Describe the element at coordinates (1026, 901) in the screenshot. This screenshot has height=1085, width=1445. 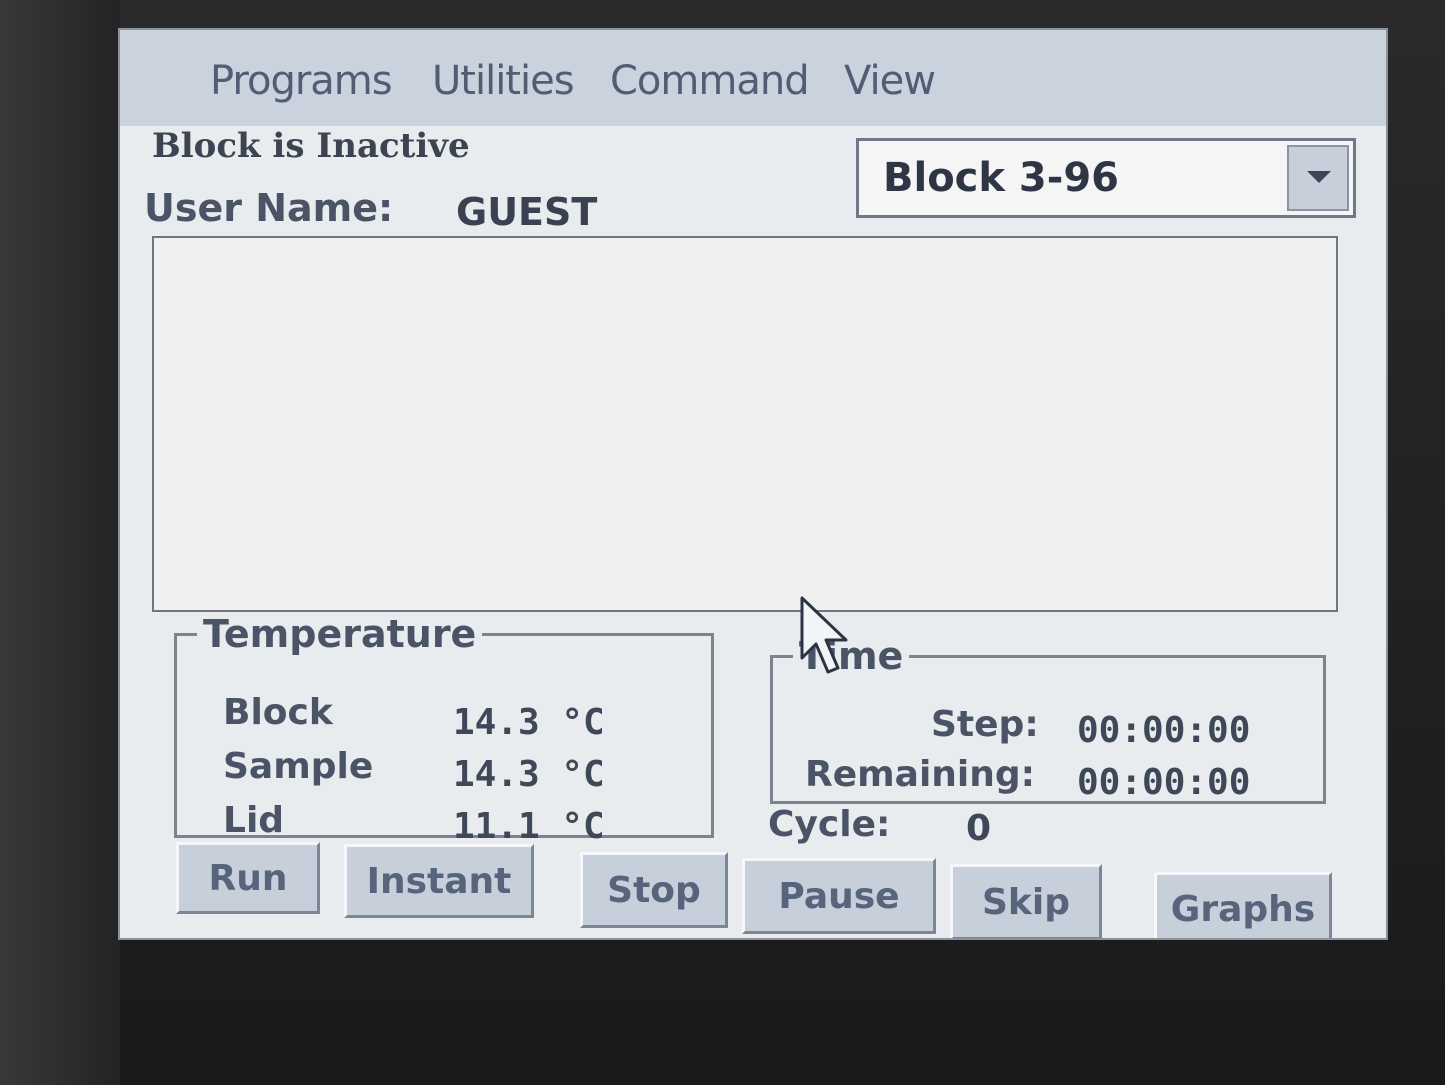
I see `skip-button: Skip` at that location.